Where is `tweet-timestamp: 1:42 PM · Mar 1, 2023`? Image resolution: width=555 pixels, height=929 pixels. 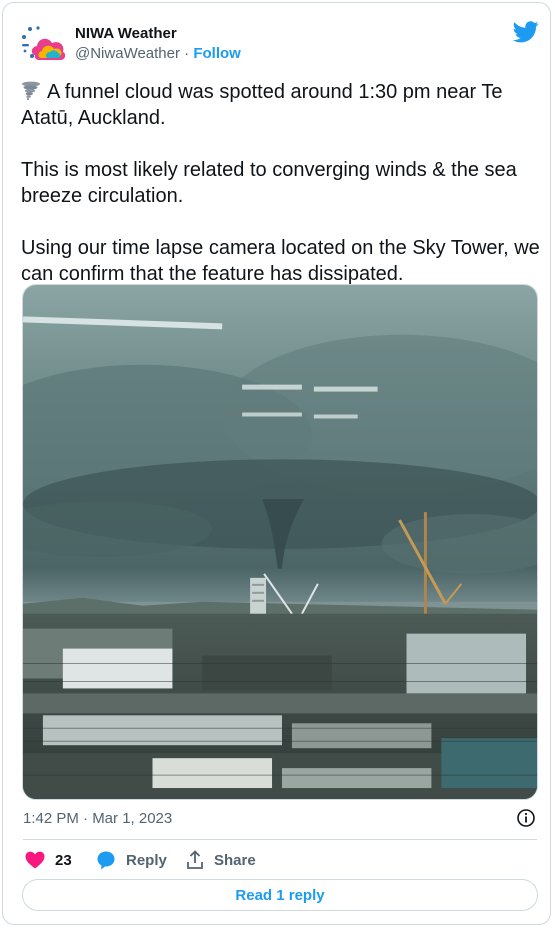 tweet-timestamp: 1:42 PM · Mar 1, 2023 is located at coordinates (97, 818).